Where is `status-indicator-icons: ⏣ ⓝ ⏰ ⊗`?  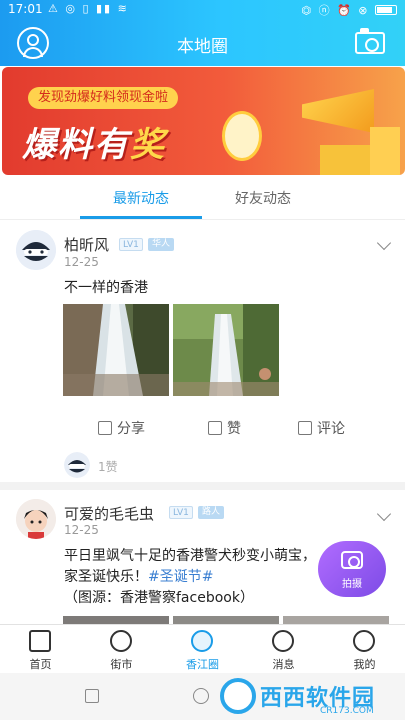
status-indicator-icons: ⏣ ⓝ ⏰ ⊗ is located at coordinates (335, 10).